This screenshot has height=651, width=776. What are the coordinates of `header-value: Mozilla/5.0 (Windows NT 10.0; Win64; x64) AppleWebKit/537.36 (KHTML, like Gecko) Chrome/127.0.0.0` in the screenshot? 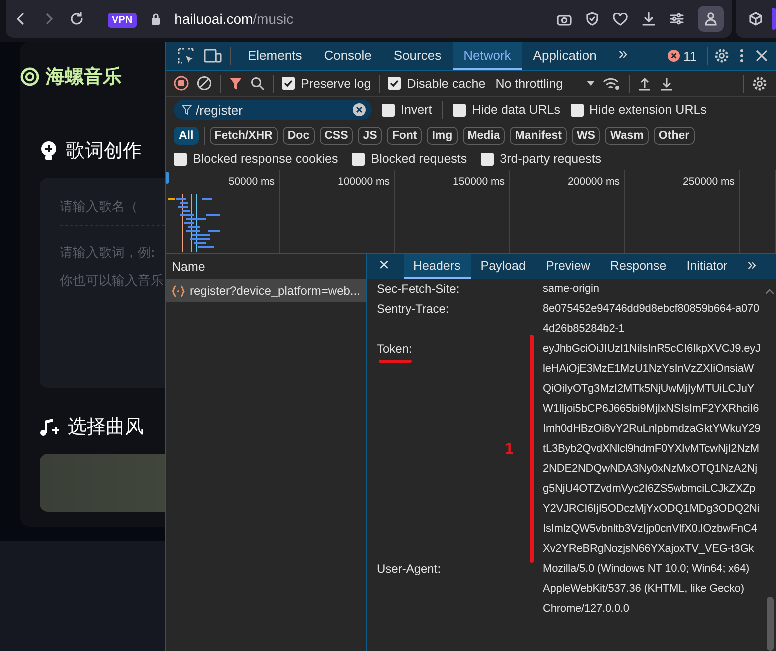 It's located at (646, 589).